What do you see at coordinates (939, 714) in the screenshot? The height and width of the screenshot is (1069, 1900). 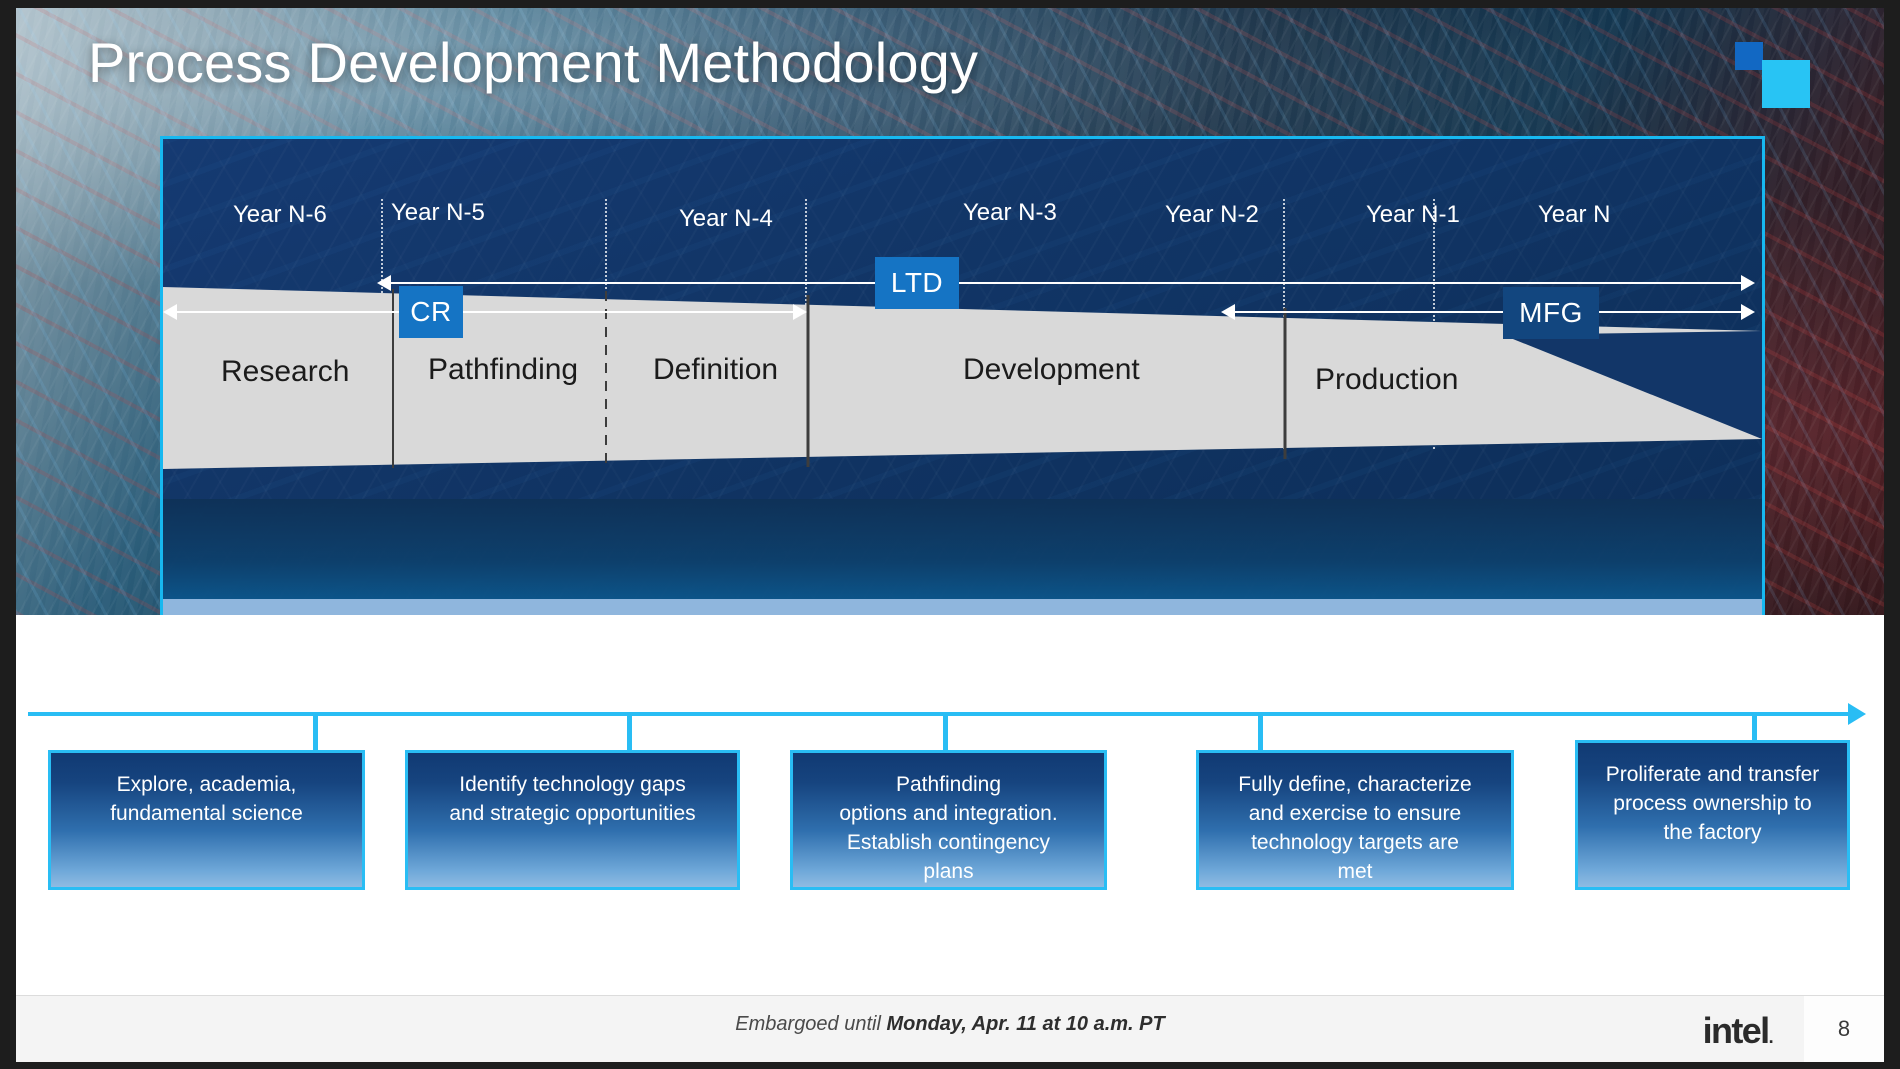 I see `connector-spine` at bounding box center [939, 714].